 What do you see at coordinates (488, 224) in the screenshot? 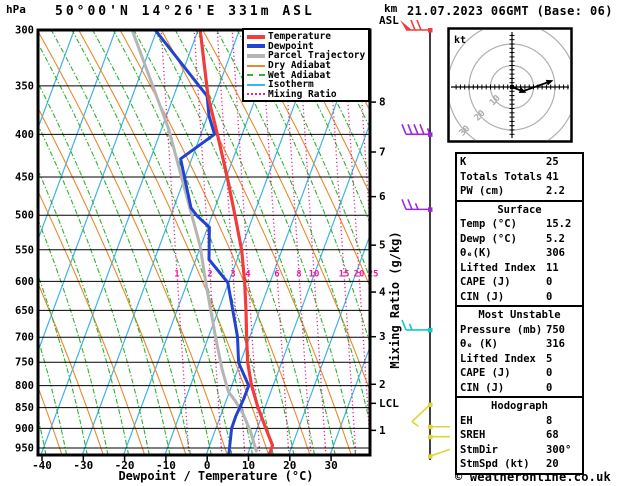
I see `panel-row-label: Temp (°C)` at bounding box center [488, 224].